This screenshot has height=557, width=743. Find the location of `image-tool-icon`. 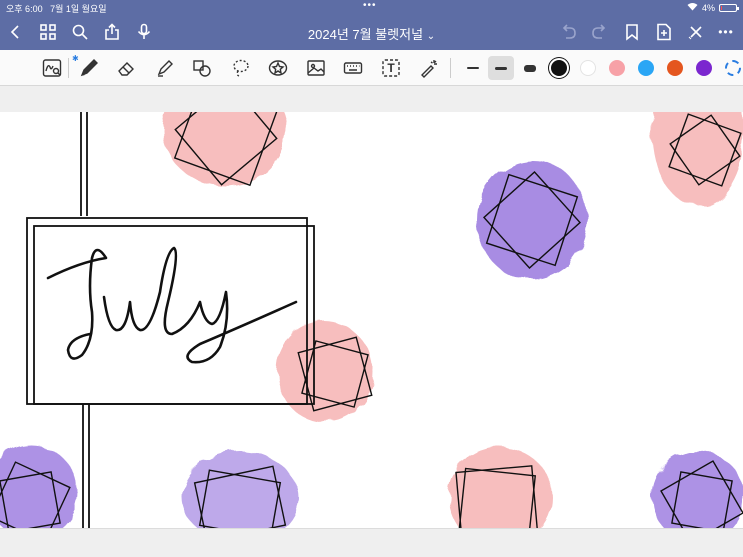

image-tool-icon is located at coordinates (316, 68).